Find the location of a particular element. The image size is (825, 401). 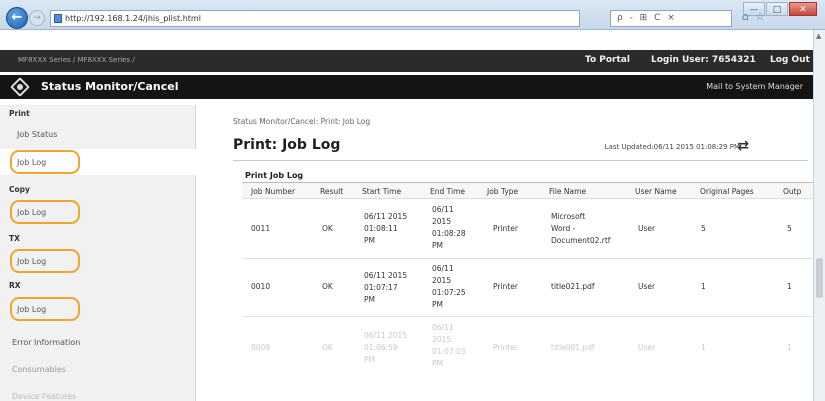

column-header: Original Pages is located at coordinates (727, 191).